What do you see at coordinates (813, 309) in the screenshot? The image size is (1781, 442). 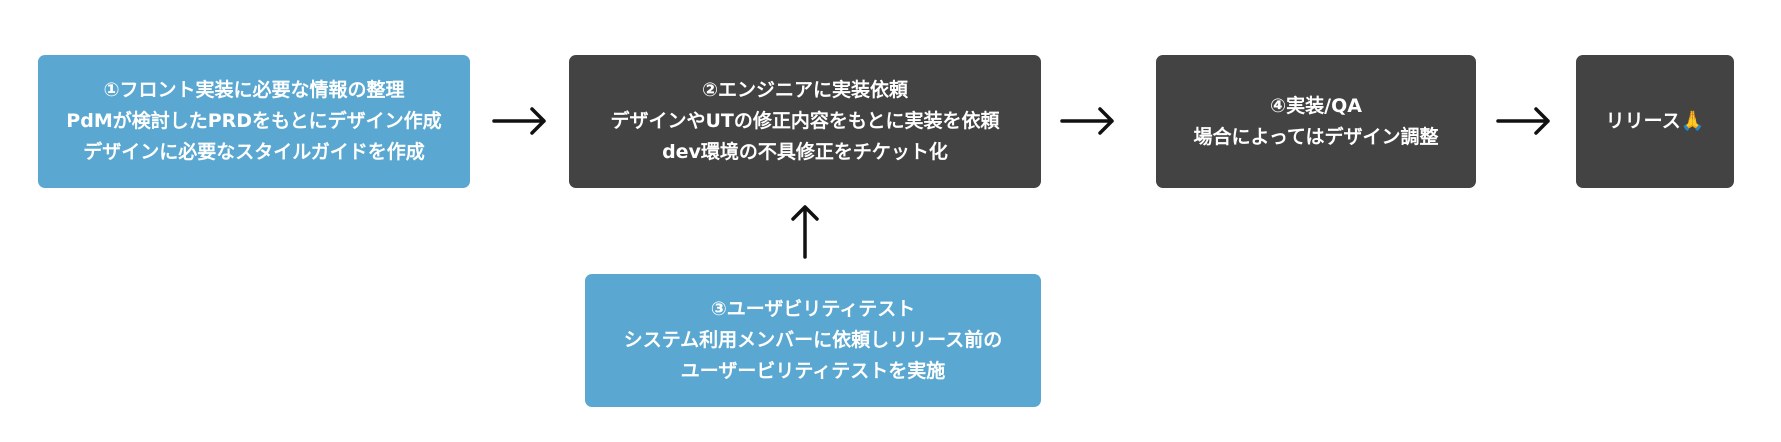 I see `step3-title: ③ユーザビリティテスト` at bounding box center [813, 309].